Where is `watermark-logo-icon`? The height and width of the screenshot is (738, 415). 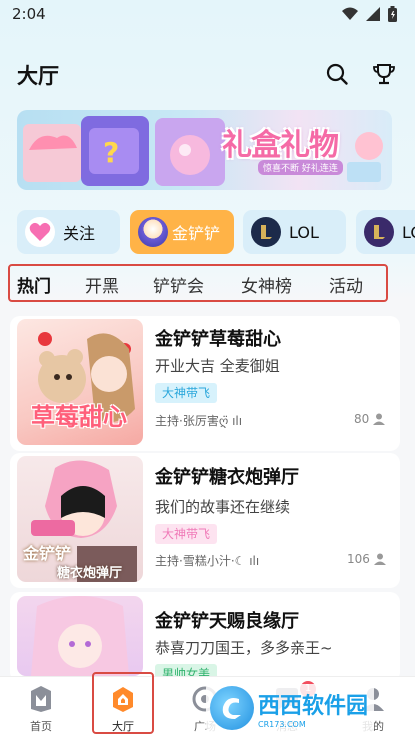
watermark-logo-icon is located at coordinates (232, 708).